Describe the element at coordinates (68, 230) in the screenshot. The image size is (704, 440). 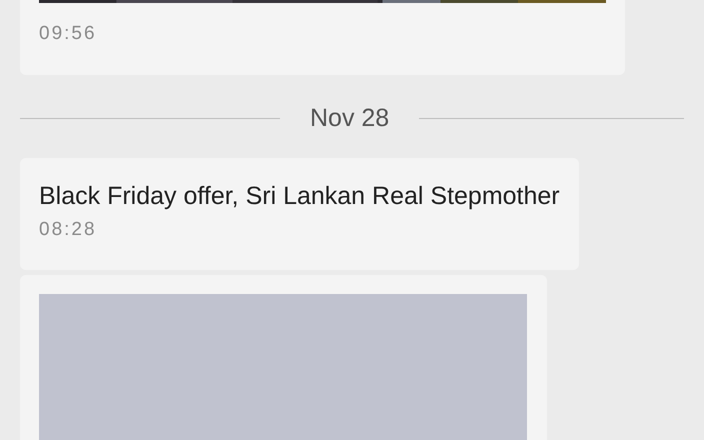
I see `message-time: 08:28` at that location.